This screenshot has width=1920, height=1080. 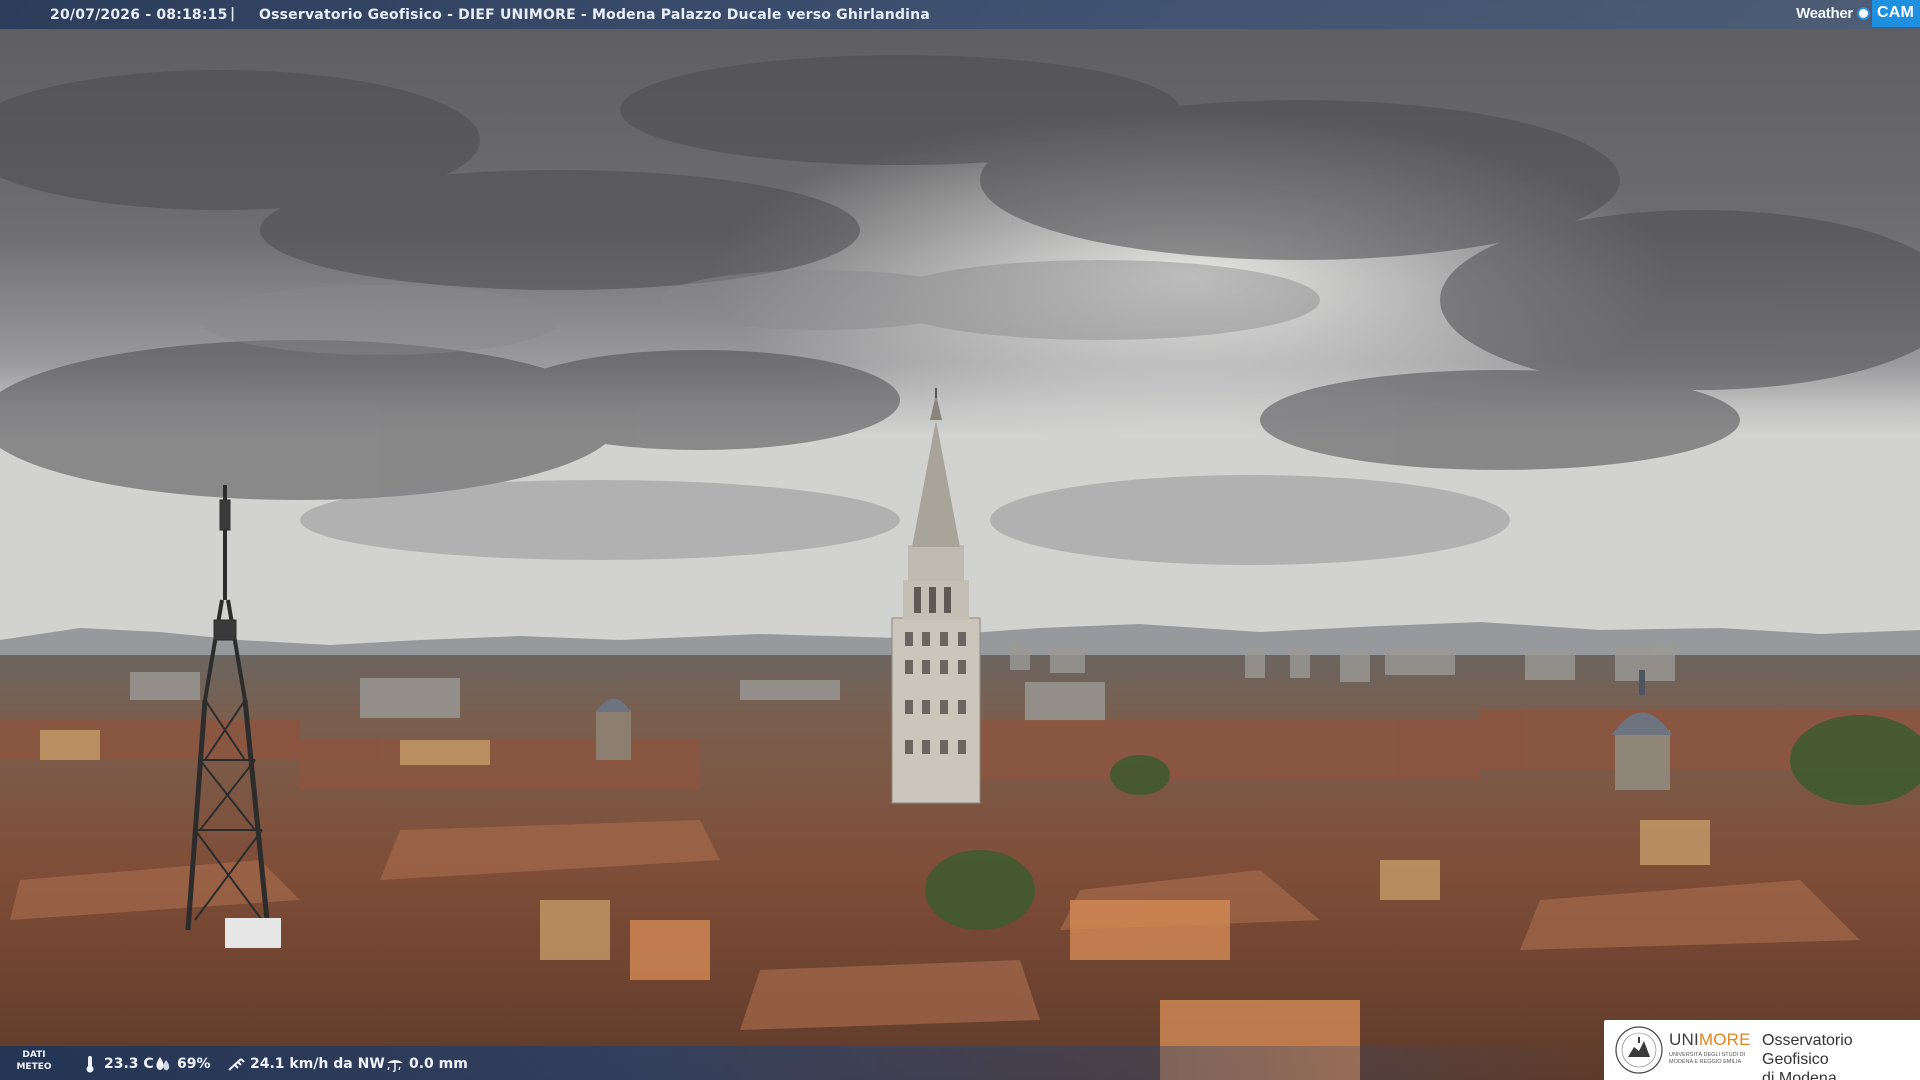 What do you see at coordinates (1895, 13) in the screenshot?
I see `weathercam-cam-text: CAM` at bounding box center [1895, 13].